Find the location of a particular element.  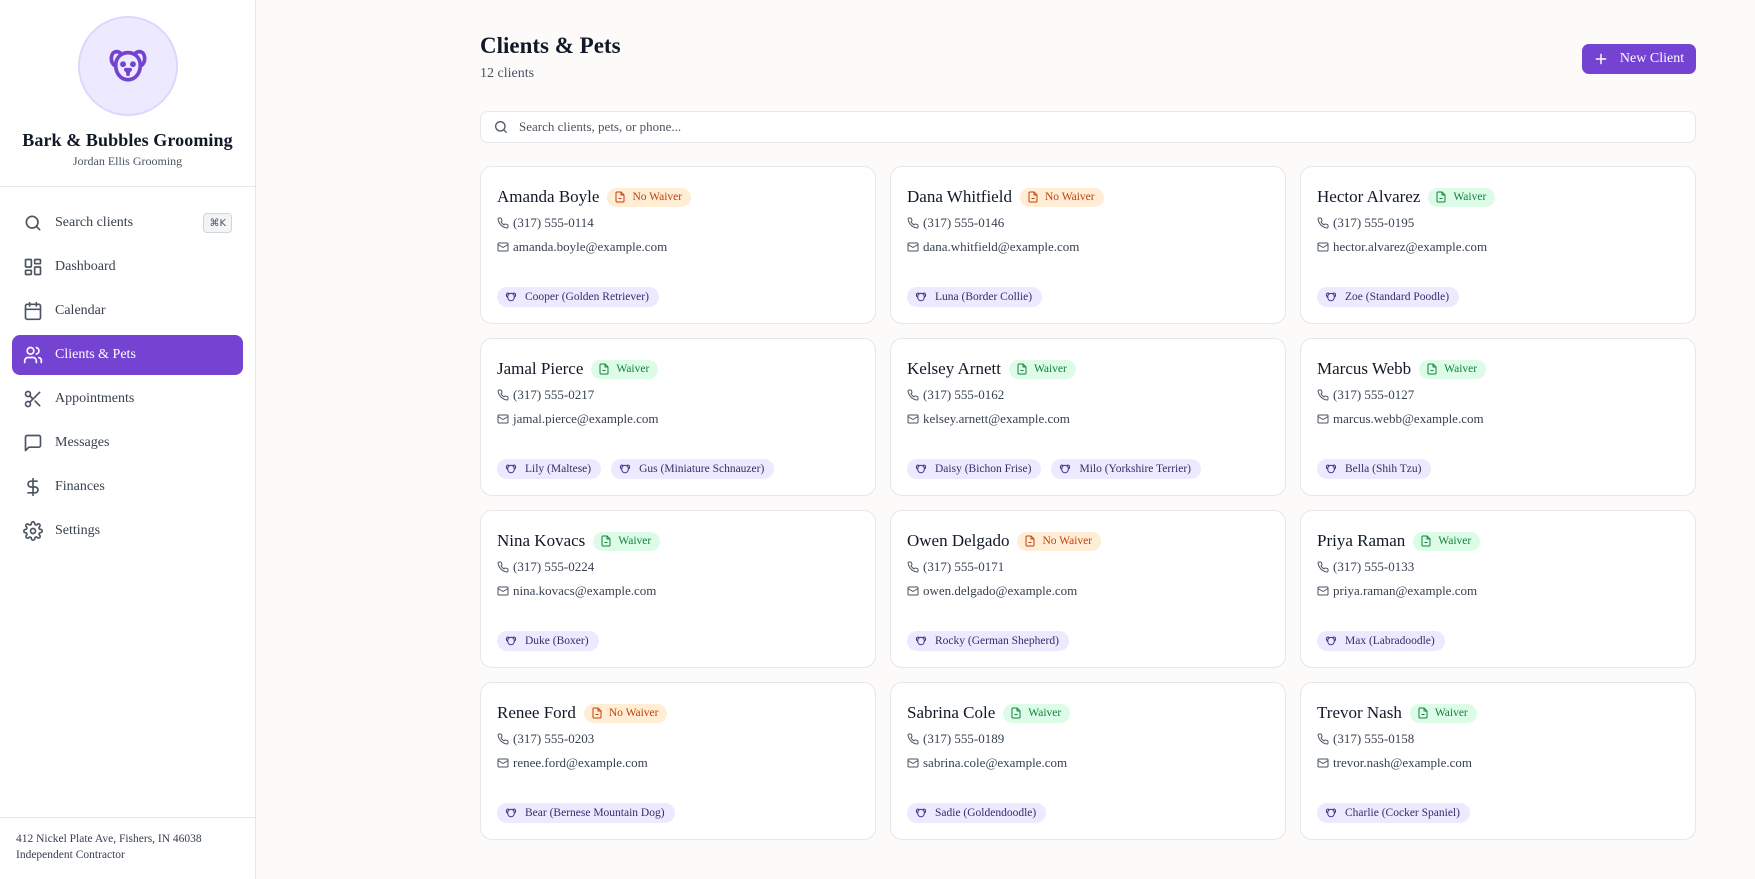

pet-label: Daisy (Bichon Frise) is located at coordinates (983, 469).